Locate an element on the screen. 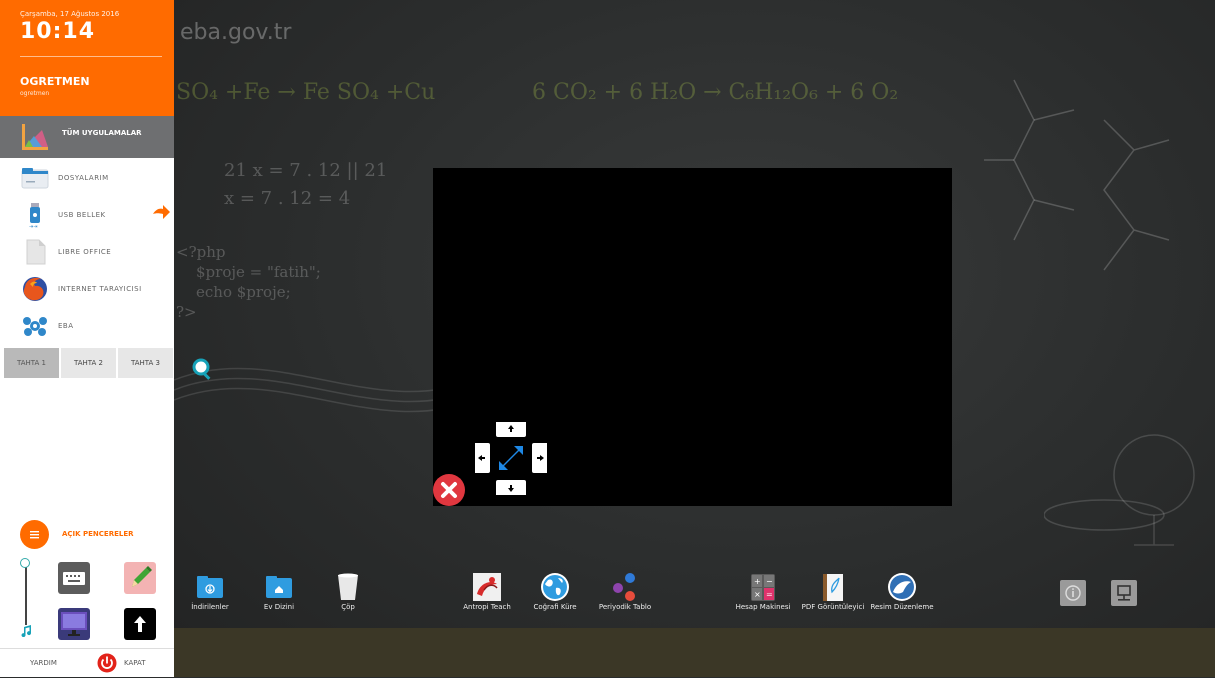  dock-item-label: Çöp is located at coordinates (348, 607).